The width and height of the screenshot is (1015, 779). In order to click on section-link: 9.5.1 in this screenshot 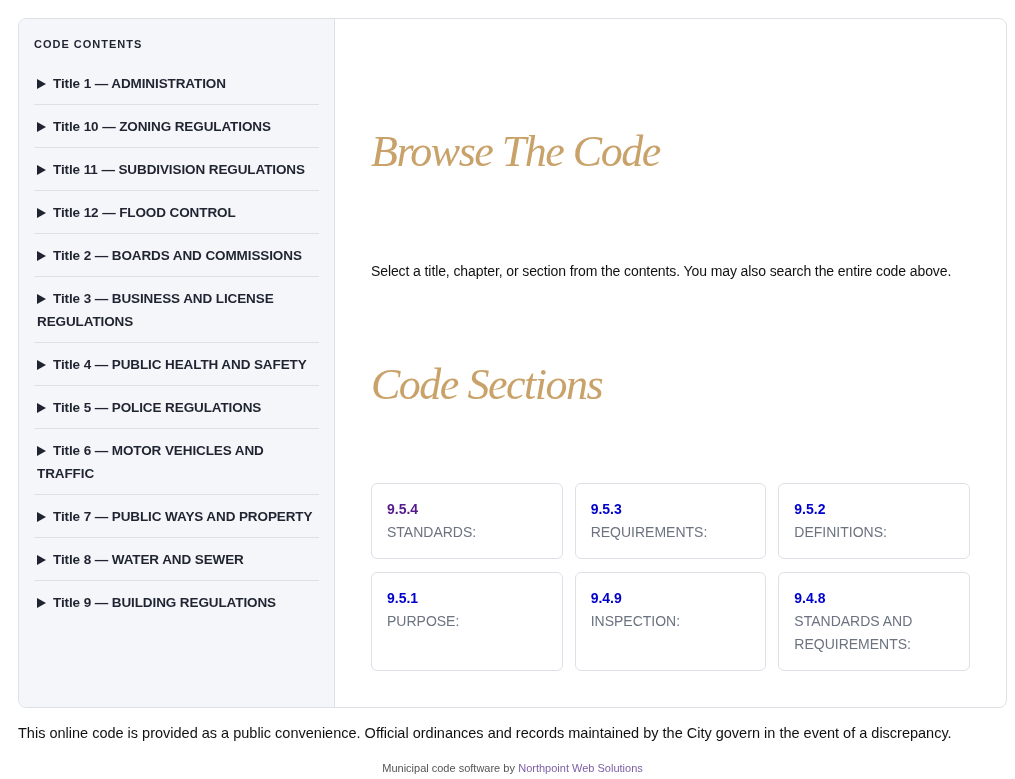, I will do `click(403, 598)`.